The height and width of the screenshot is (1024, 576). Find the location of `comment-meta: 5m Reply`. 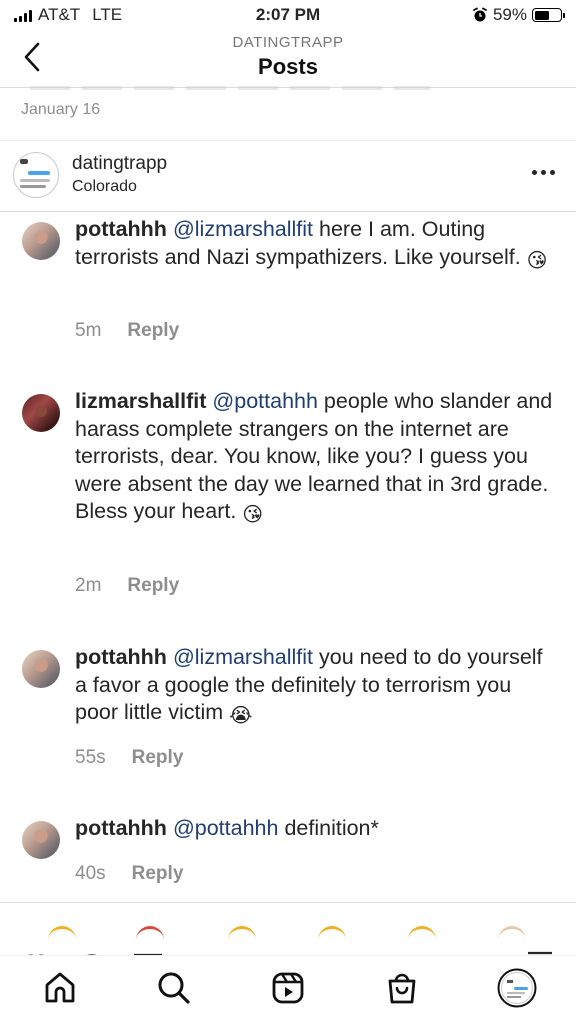

comment-meta: 5m Reply is located at coordinates (127, 331).